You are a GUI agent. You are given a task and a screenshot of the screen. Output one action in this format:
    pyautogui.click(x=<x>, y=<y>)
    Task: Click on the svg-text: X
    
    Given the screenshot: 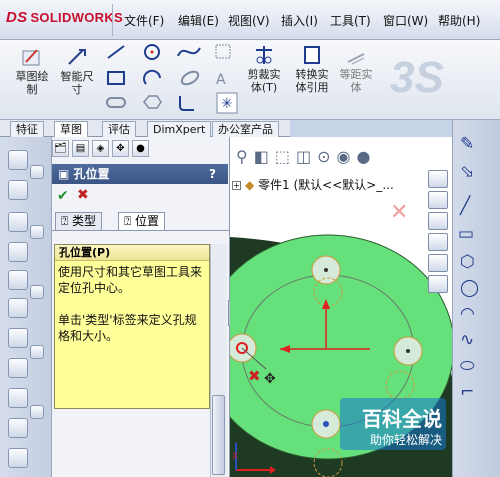 What is the action you would take?
    pyautogui.click(x=235, y=457)
    